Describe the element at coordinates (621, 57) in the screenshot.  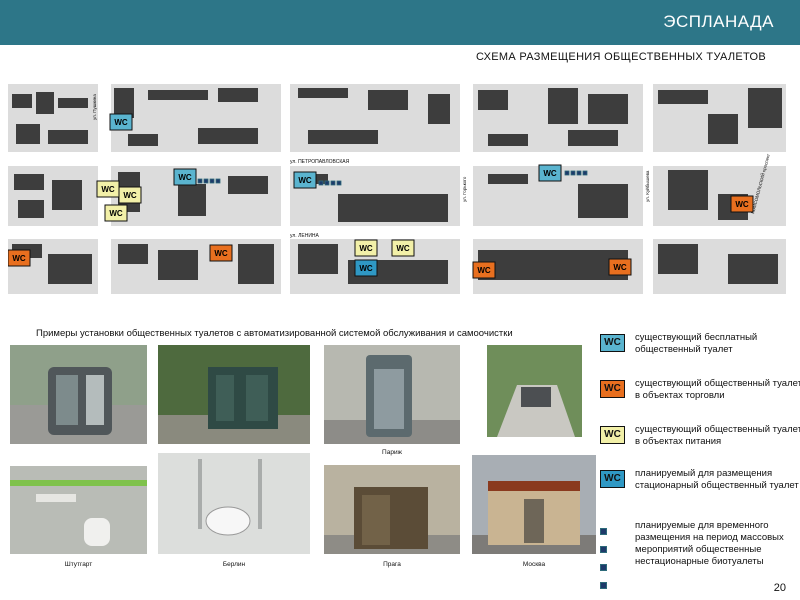
I see `scheme-title: СХЕМА РАЗМЕЩЕНИЯ ОБЩЕСТВЕННЫХ ТУАЛЕТОВ` at that location.